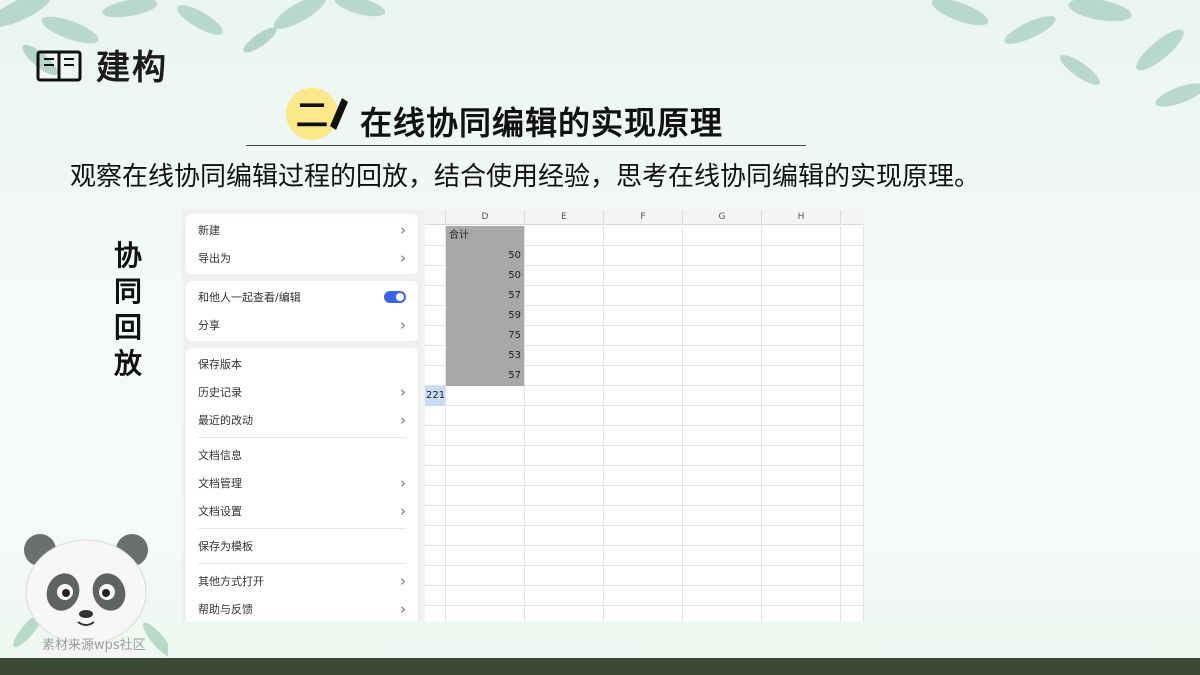 The image size is (1200, 675). Describe the element at coordinates (485, 217) in the screenshot. I see `column-header-d: D` at that location.